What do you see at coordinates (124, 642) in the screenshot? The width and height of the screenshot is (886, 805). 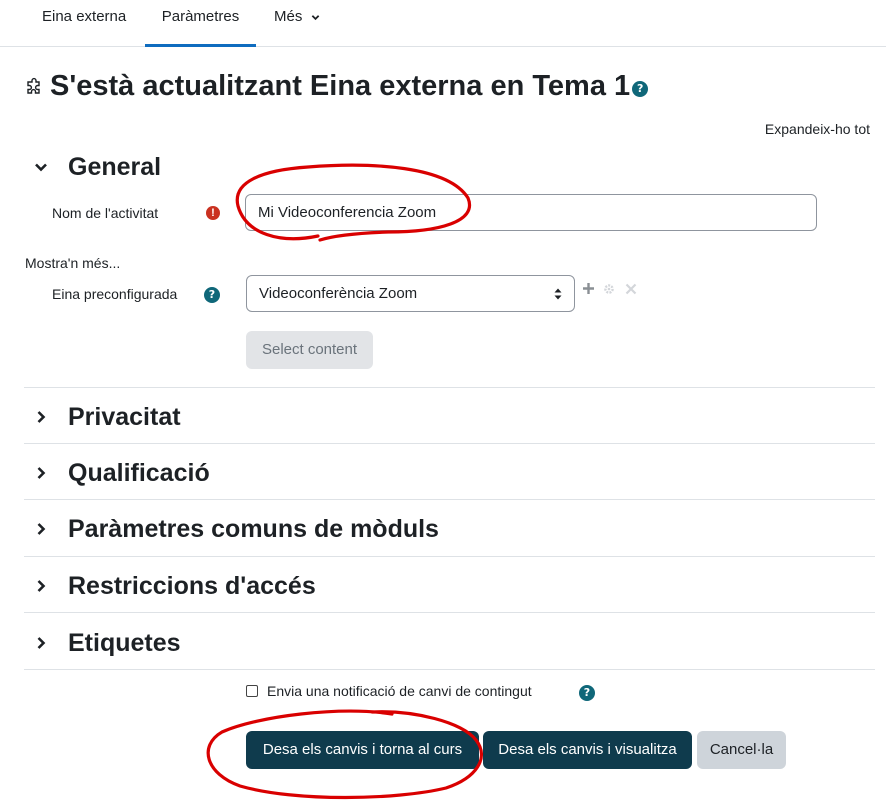 I see `section-heading: Etiquetes` at bounding box center [124, 642].